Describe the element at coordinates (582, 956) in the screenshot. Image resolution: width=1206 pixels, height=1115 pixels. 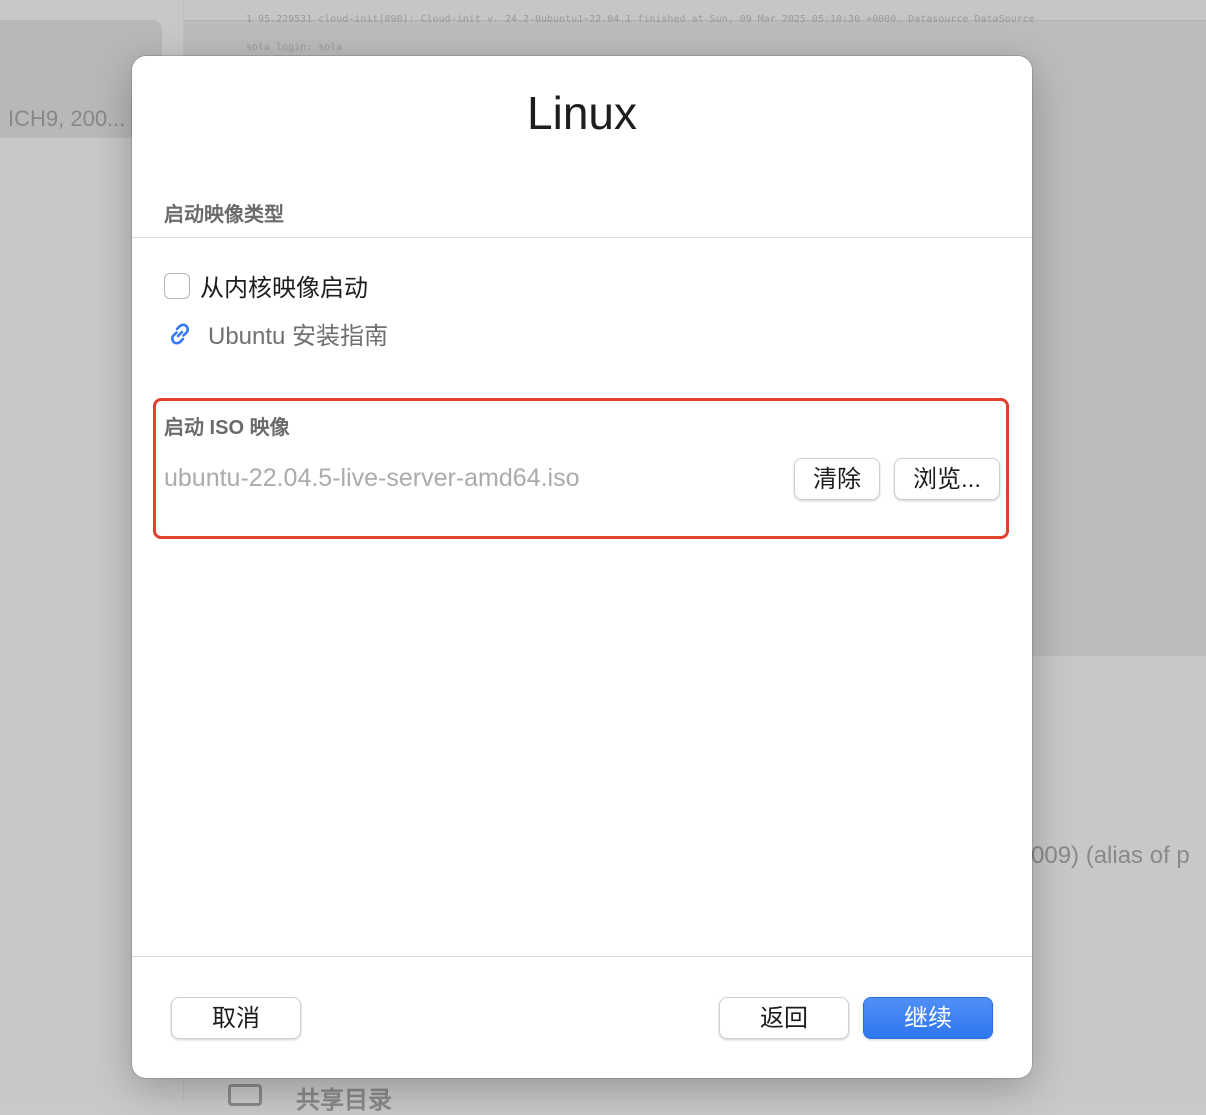
I see `footer-divider` at that location.